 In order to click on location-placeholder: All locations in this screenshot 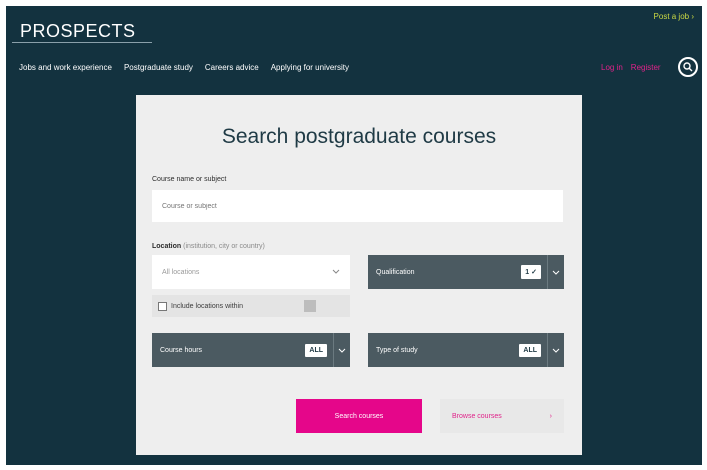, I will do `click(181, 272)`.